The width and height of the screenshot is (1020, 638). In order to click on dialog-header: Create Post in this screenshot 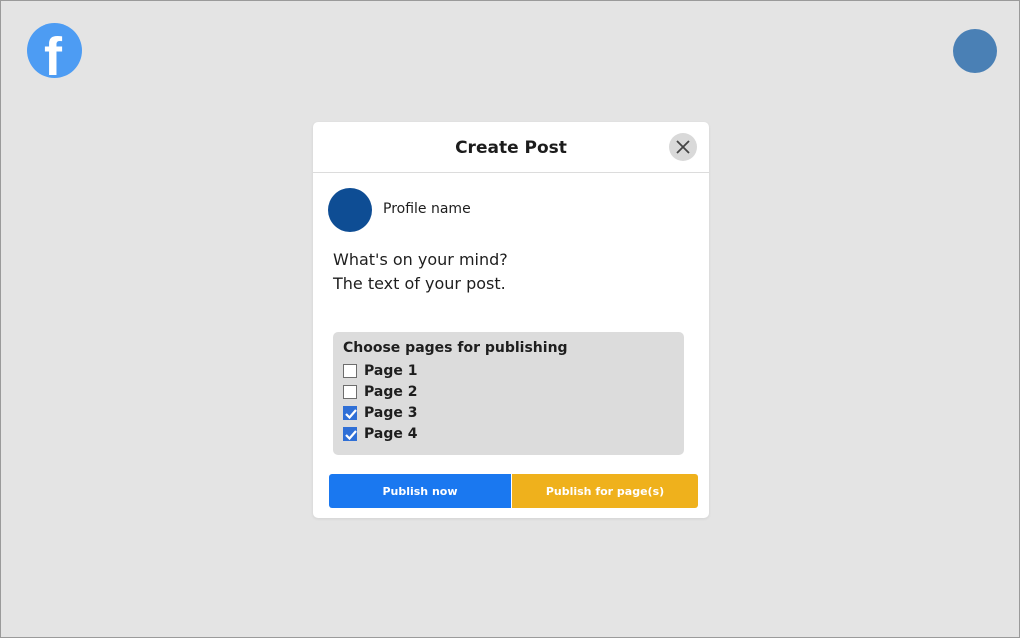, I will do `click(511, 147)`.